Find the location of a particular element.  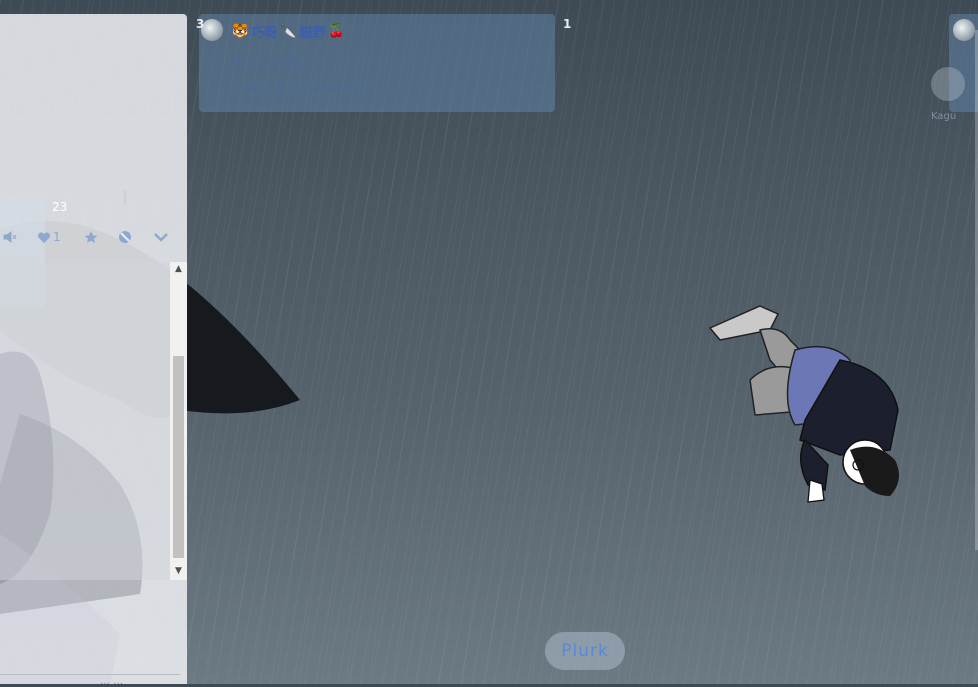

star-icon is located at coordinates (91, 237).